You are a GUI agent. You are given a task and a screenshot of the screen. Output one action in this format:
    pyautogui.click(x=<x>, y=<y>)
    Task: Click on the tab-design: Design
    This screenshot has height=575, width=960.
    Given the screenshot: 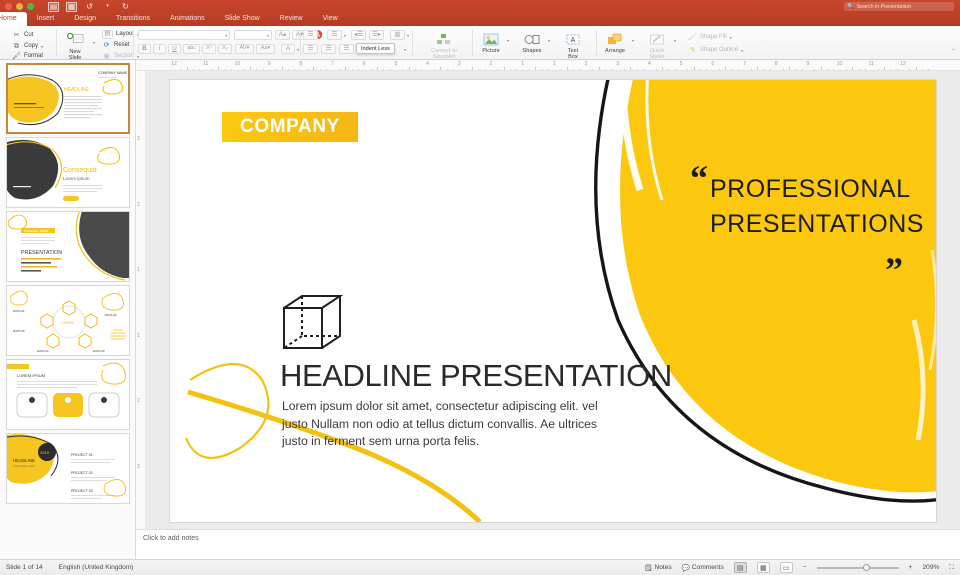 What is the action you would take?
    pyautogui.click(x=85, y=19)
    